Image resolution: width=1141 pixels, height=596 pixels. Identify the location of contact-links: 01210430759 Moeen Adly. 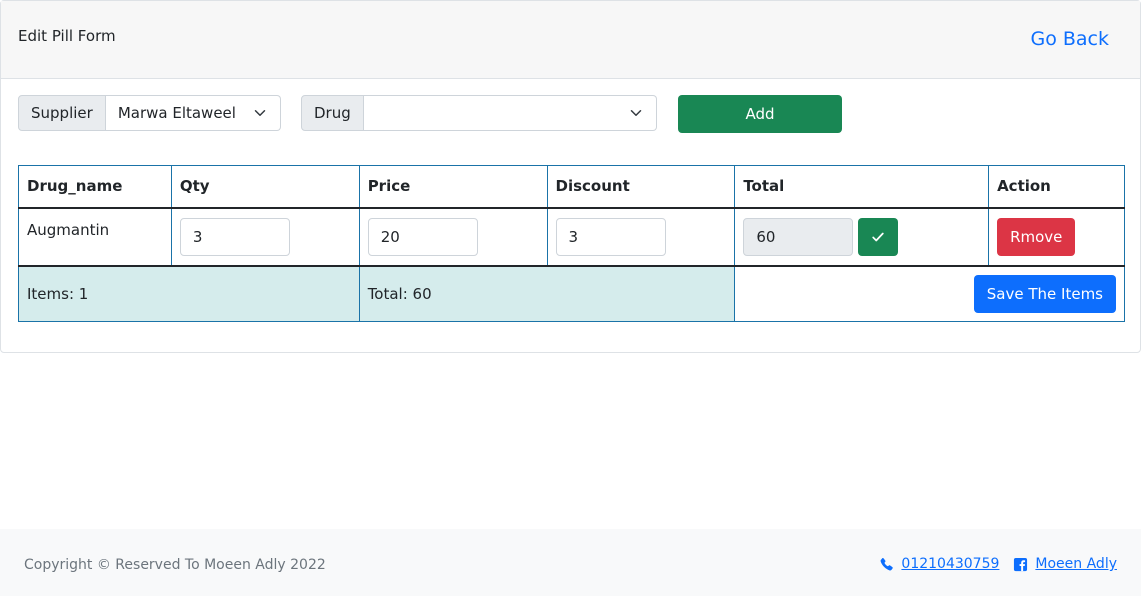
(998, 564).